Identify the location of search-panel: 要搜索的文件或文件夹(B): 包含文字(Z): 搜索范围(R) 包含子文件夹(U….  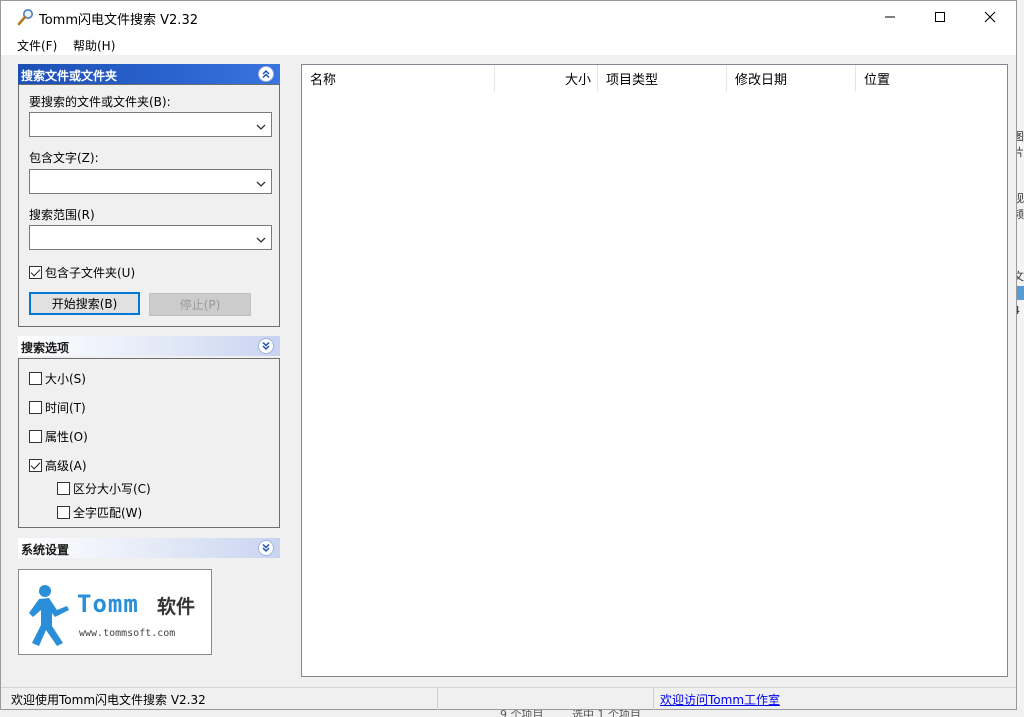
(149, 205).